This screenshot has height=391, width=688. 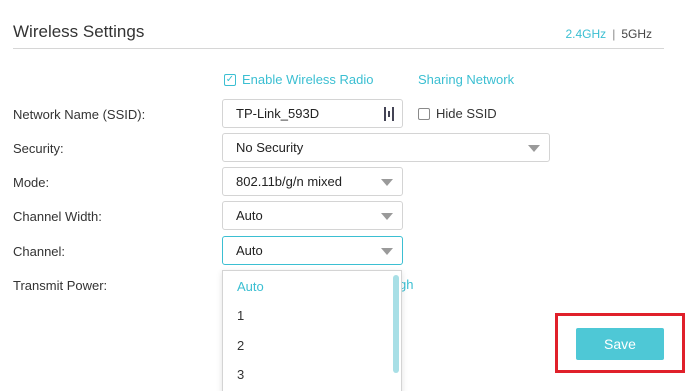 I want to click on band-5ghz-tab: 5GHz, so click(x=636, y=34).